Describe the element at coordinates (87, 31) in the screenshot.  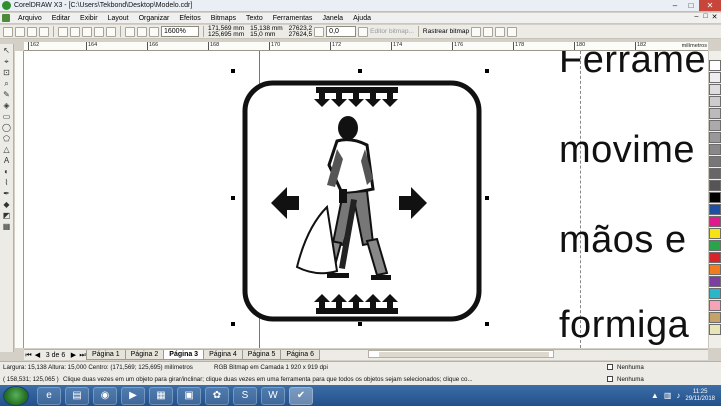
I see `paste-icon` at that location.